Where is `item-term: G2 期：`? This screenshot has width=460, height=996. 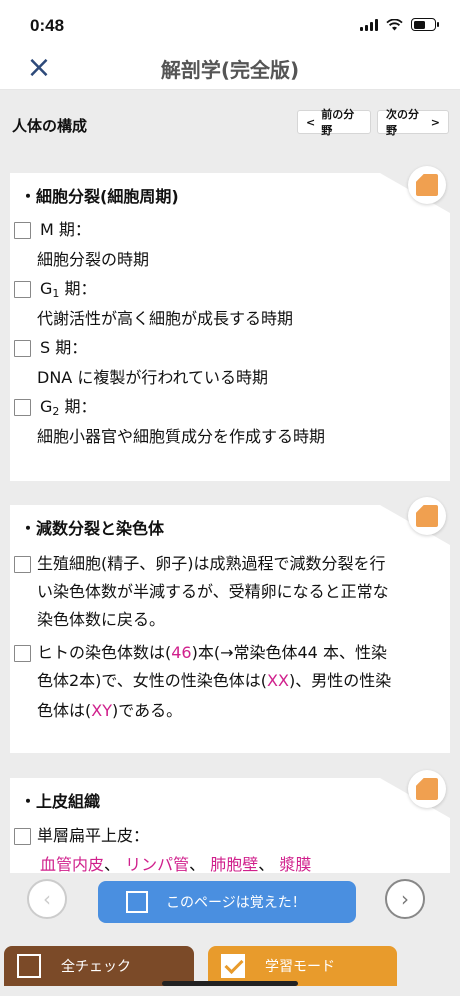
item-term: G2 期： is located at coordinates (68, 407).